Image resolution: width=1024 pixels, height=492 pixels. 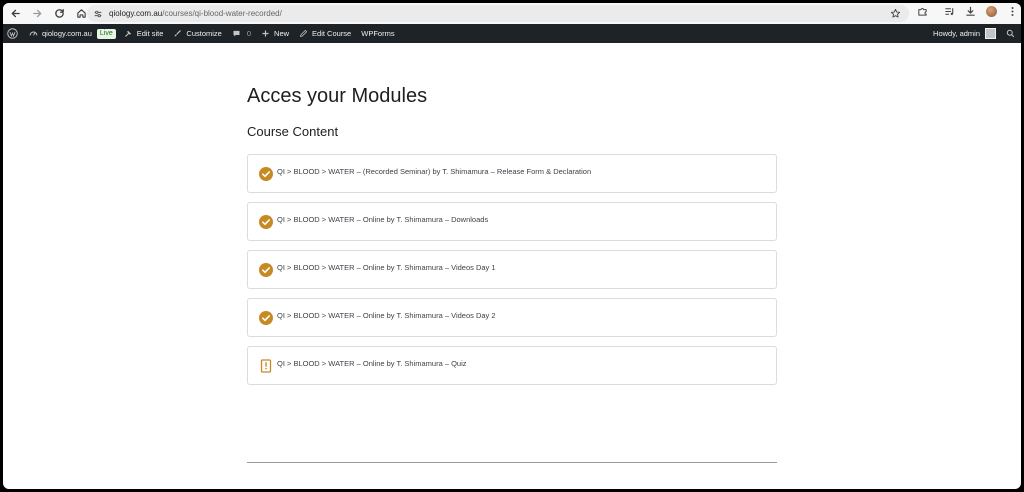 What do you see at coordinates (304, 33) in the screenshot?
I see `pencil-icon` at bounding box center [304, 33].